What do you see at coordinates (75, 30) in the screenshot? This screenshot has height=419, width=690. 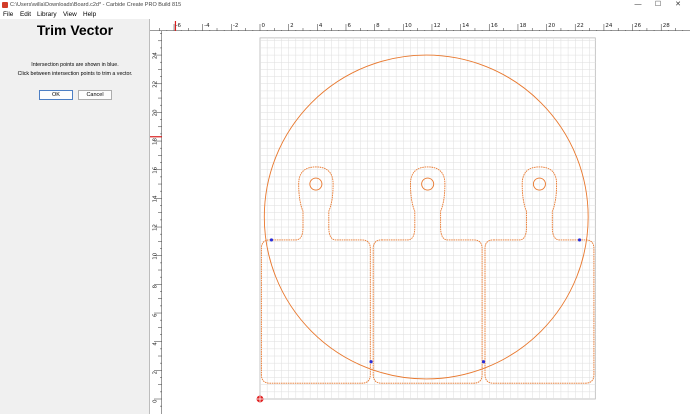 I see `panel-title: Trim Vector` at bounding box center [75, 30].